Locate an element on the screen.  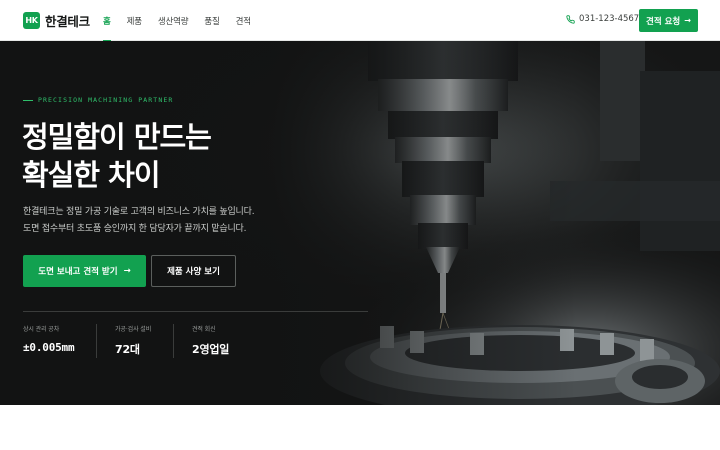
stat-value: ±0.005mm is located at coordinates (49, 347).